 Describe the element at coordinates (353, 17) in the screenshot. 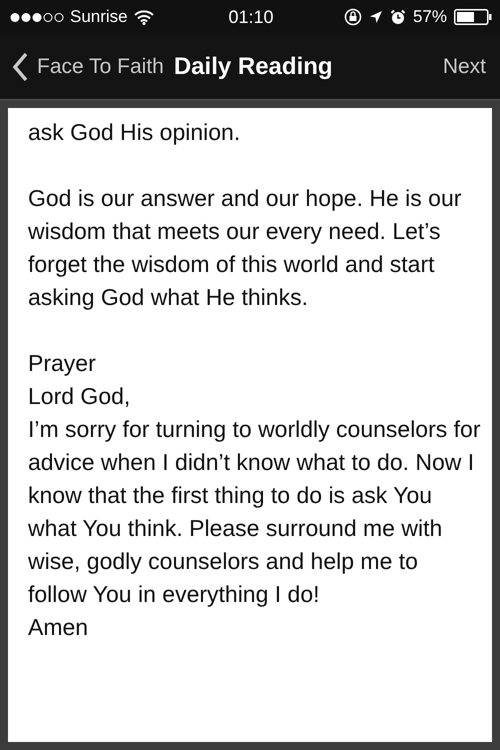

I see `orientation-lock-icon` at that location.